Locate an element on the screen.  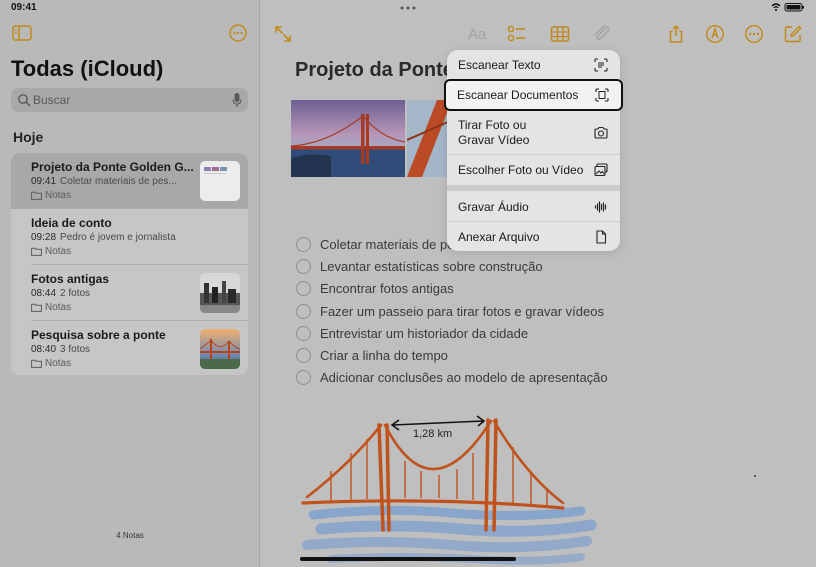
sketch-label: 1,28 km is located at coordinates (432, 434).